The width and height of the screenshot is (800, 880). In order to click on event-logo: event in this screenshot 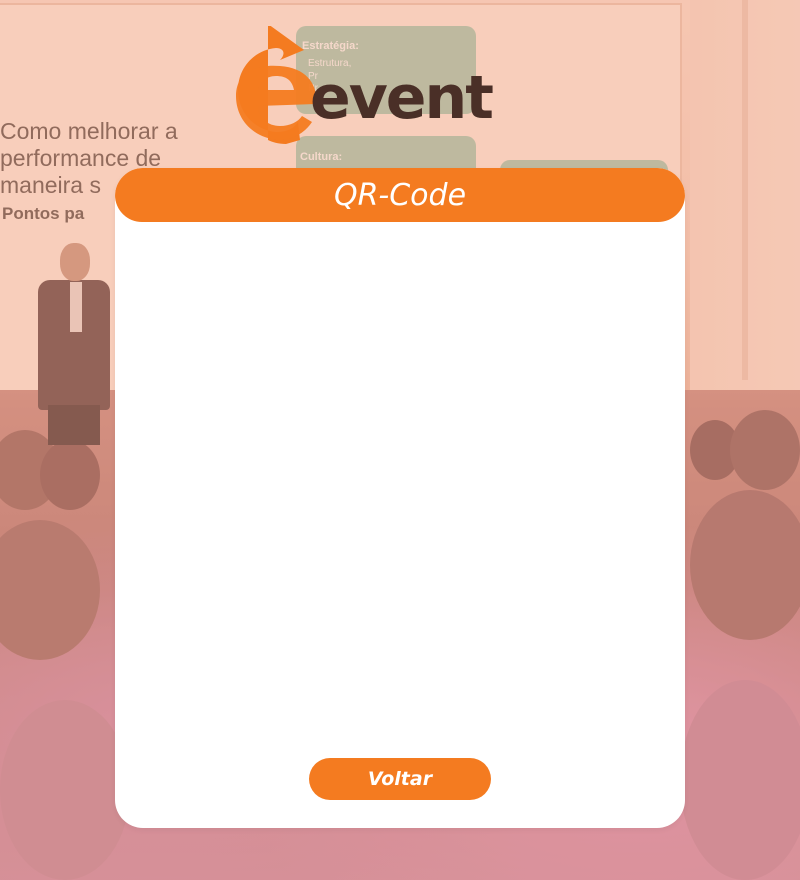, I will do `click(369, 86)`.